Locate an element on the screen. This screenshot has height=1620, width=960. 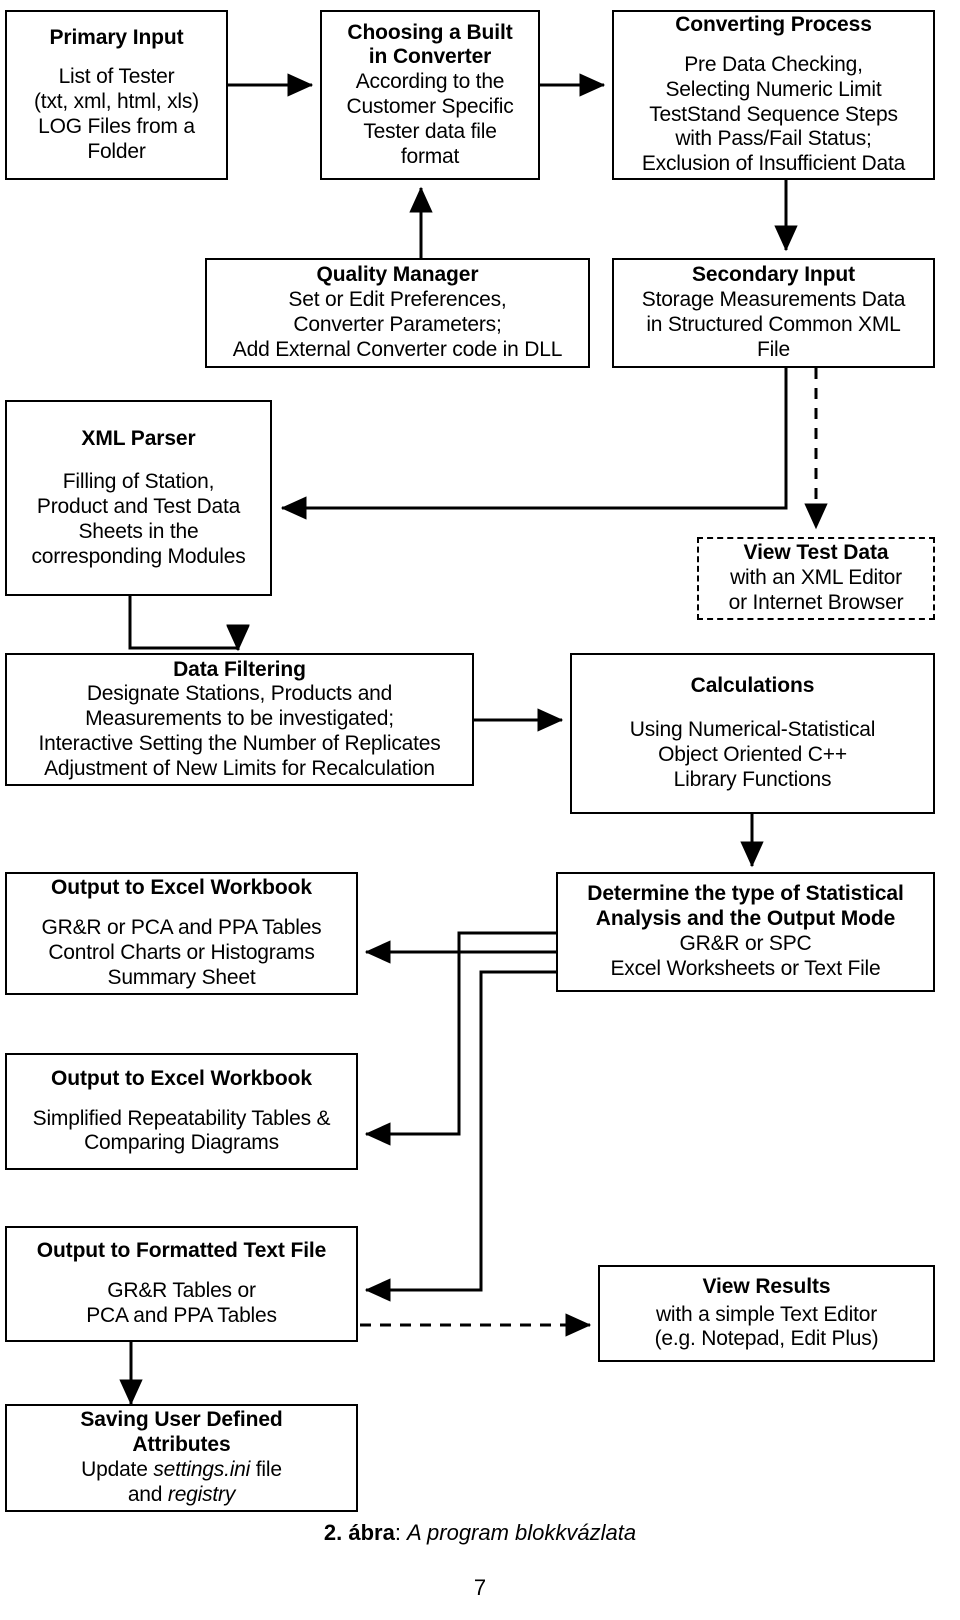
quality-manager-line3: Add External Converter code in DLL is located at coordinates (397, 349).